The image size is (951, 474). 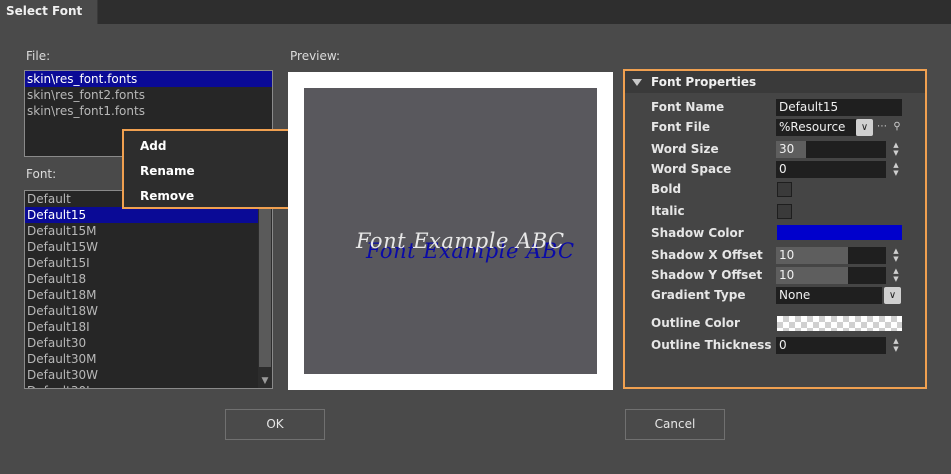 I want to click on gradient-type-label: Gradient Type, so click(x=698, y=295).